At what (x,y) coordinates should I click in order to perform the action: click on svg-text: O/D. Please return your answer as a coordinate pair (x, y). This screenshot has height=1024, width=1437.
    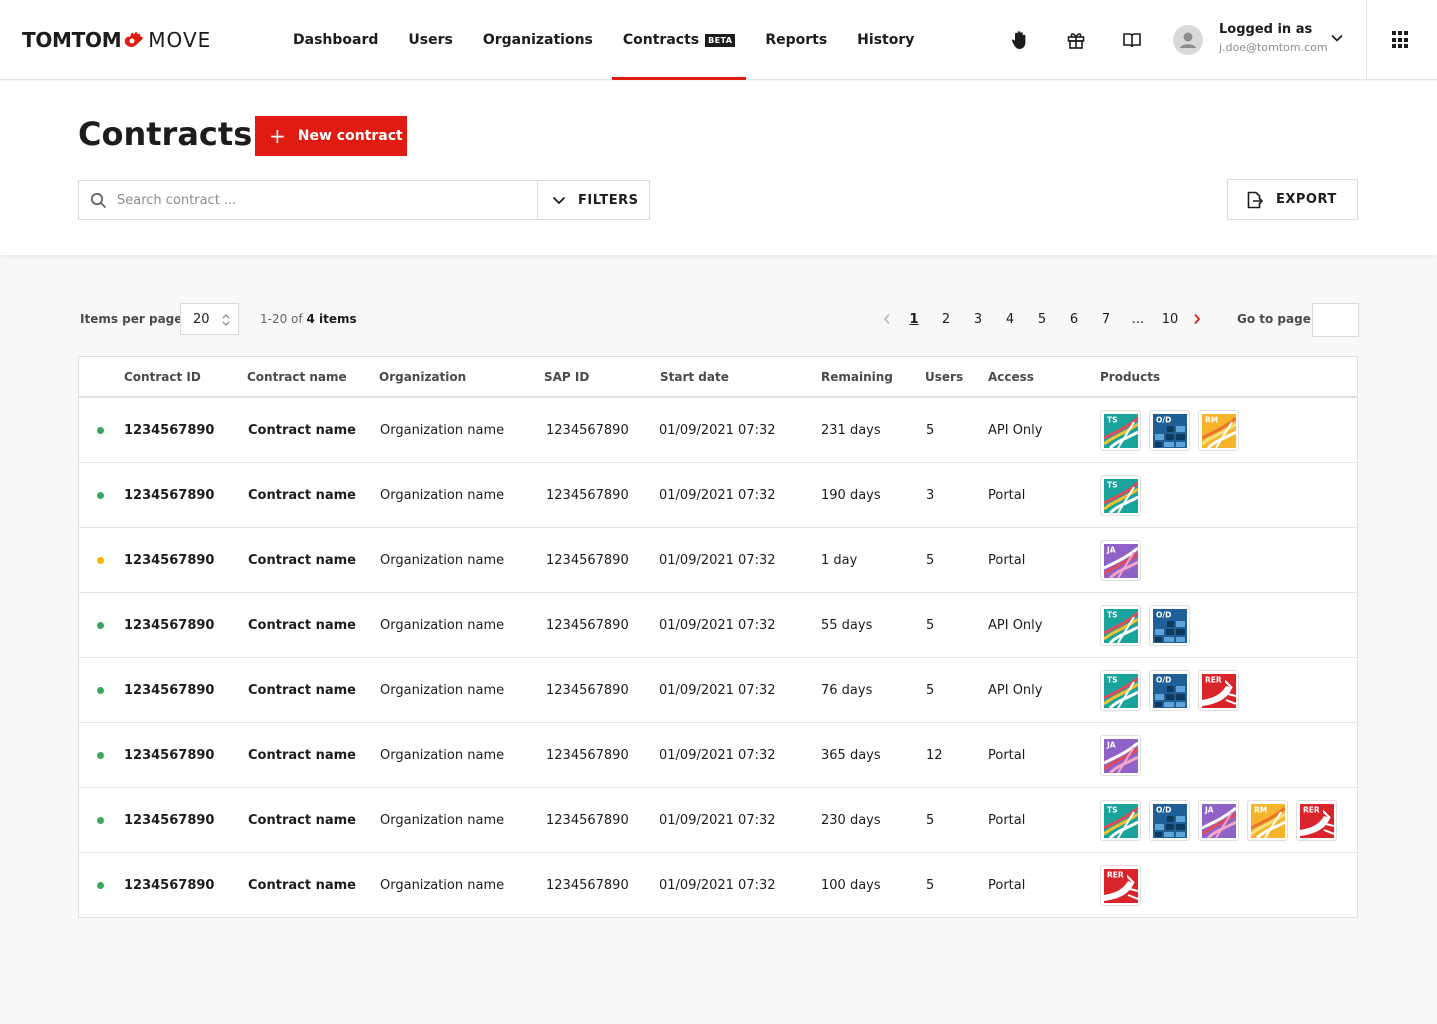
    Looking at the image, I should click on (1163, 809).